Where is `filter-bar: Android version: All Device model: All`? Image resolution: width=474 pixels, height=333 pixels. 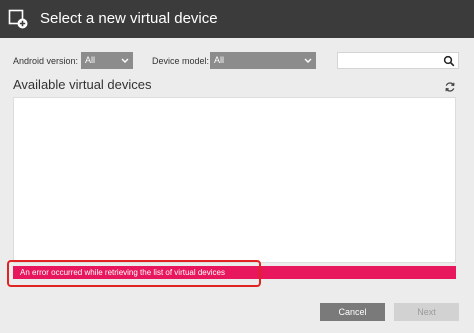
filter-bar: Android version: All Device model: All is located at coordinates (237, 61).